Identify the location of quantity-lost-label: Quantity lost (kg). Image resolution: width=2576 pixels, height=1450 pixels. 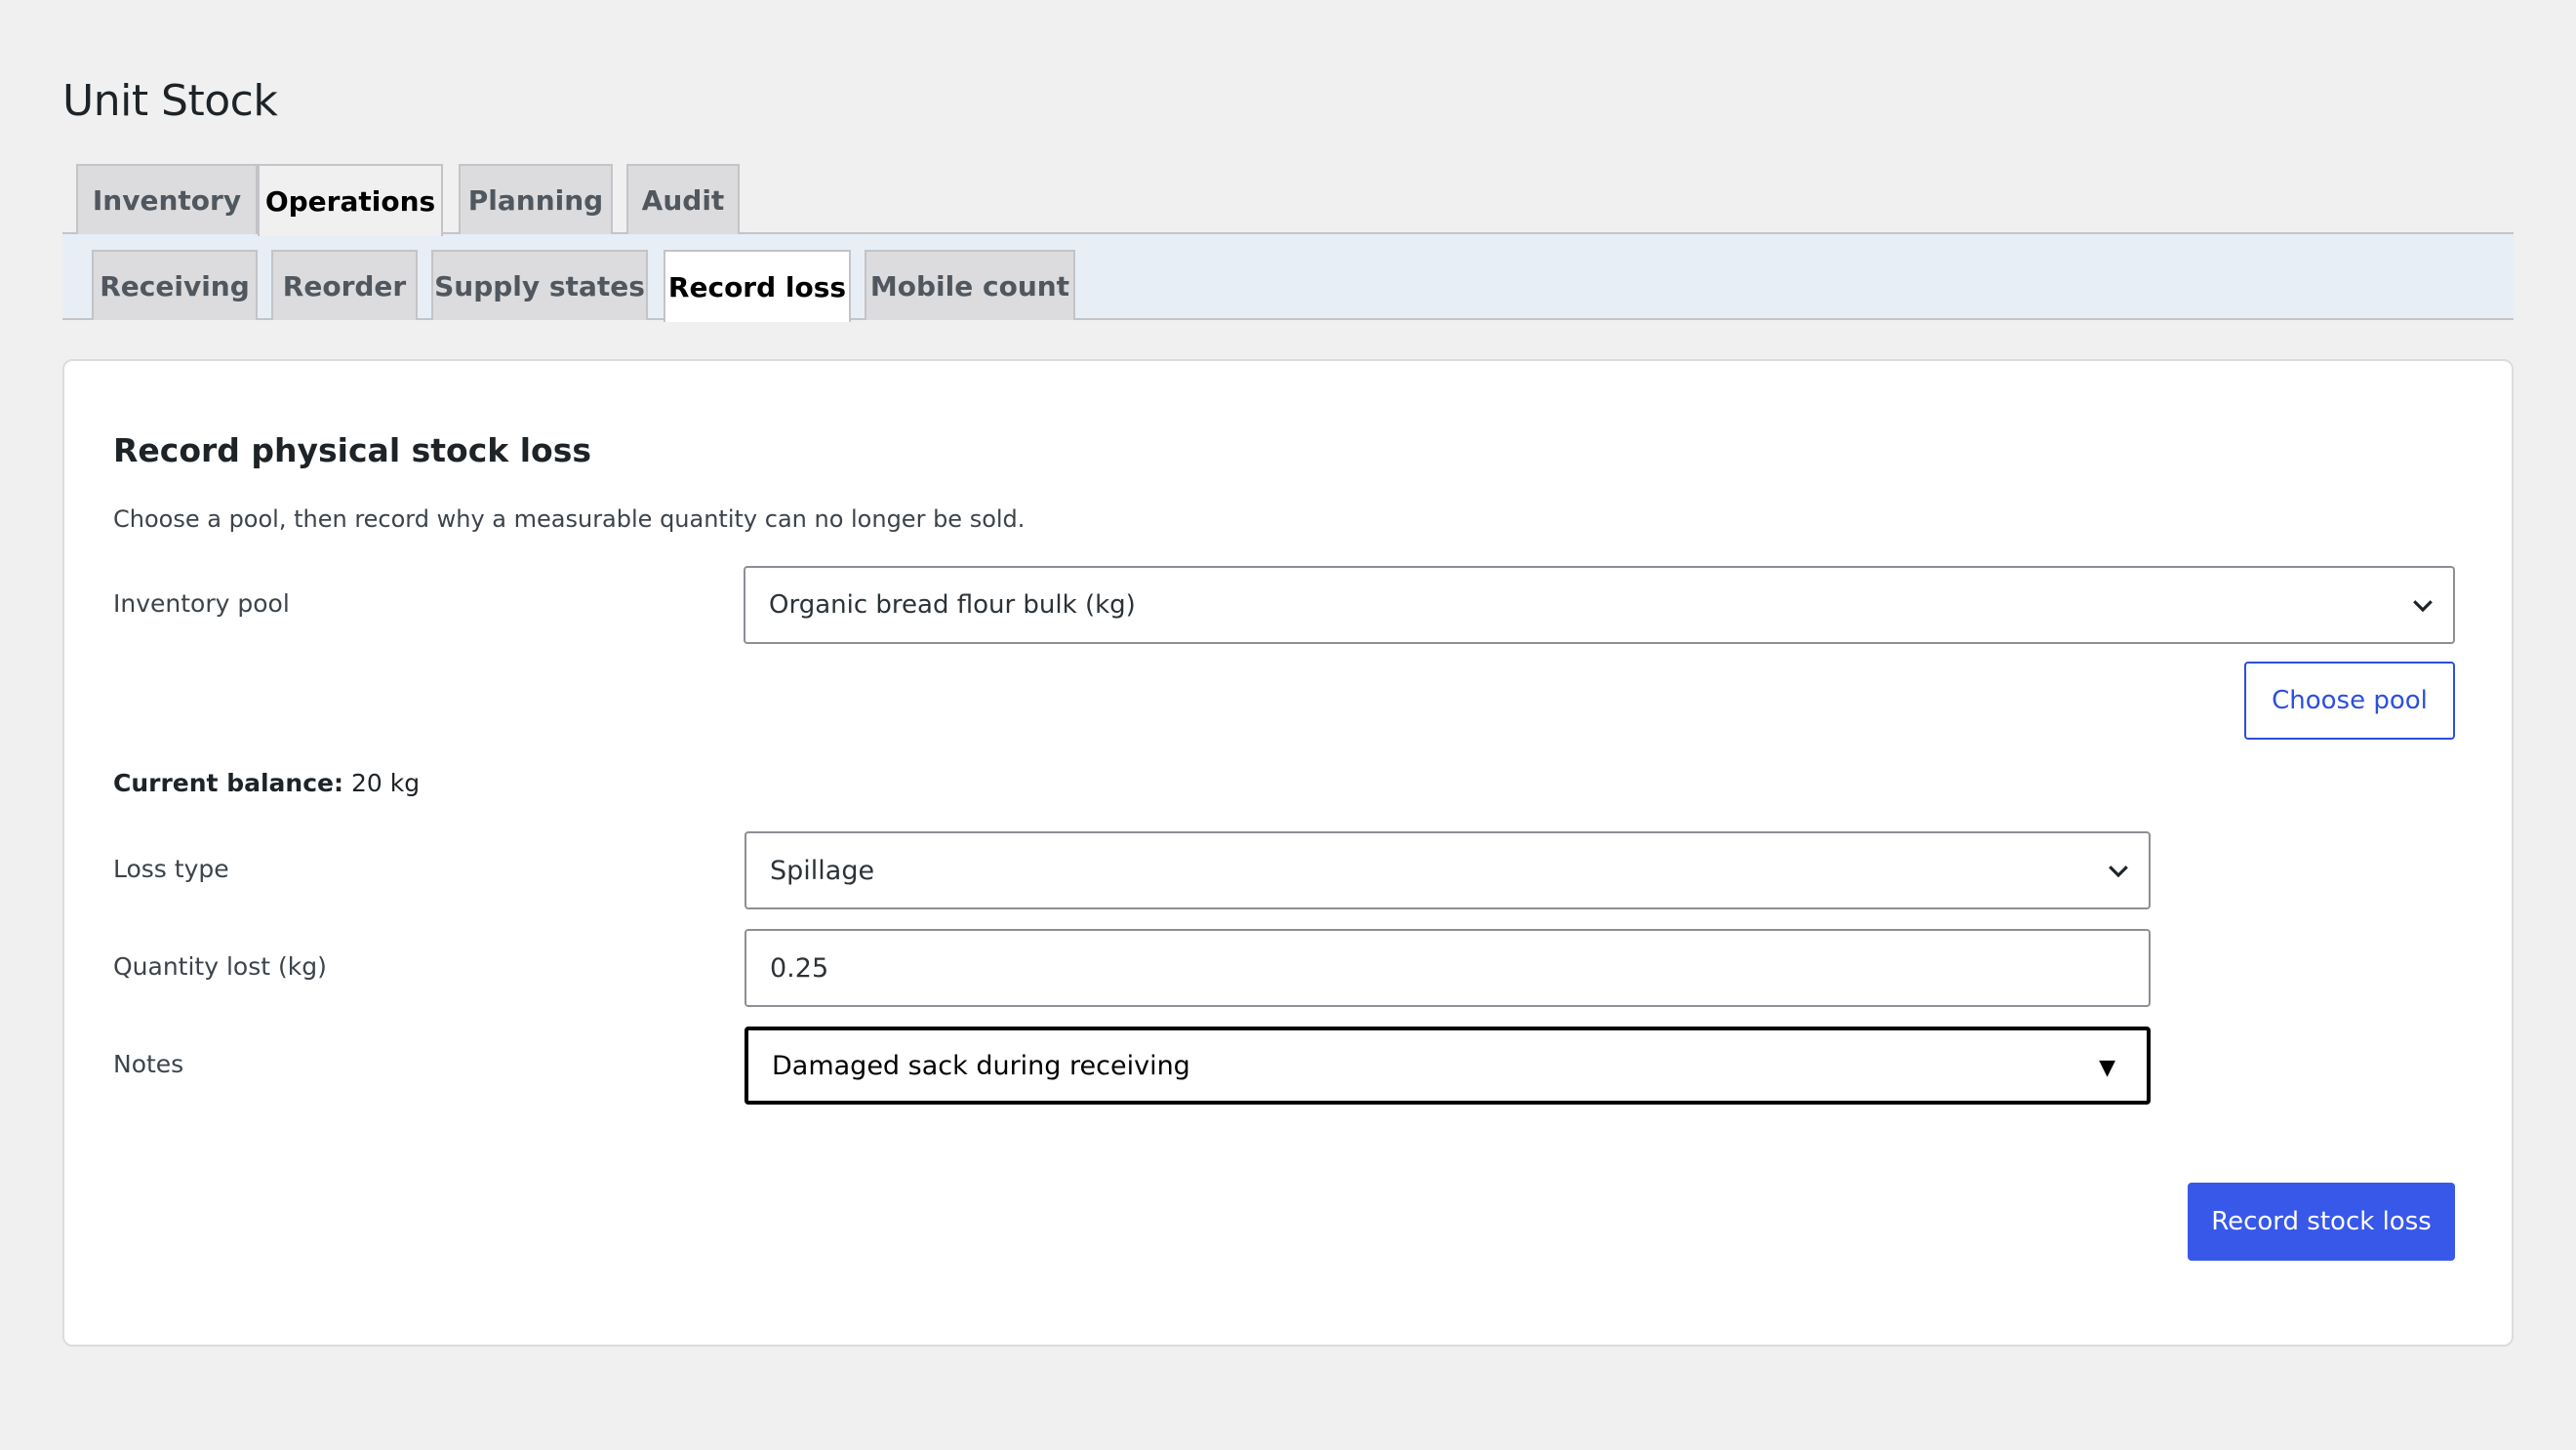
(220, 966).